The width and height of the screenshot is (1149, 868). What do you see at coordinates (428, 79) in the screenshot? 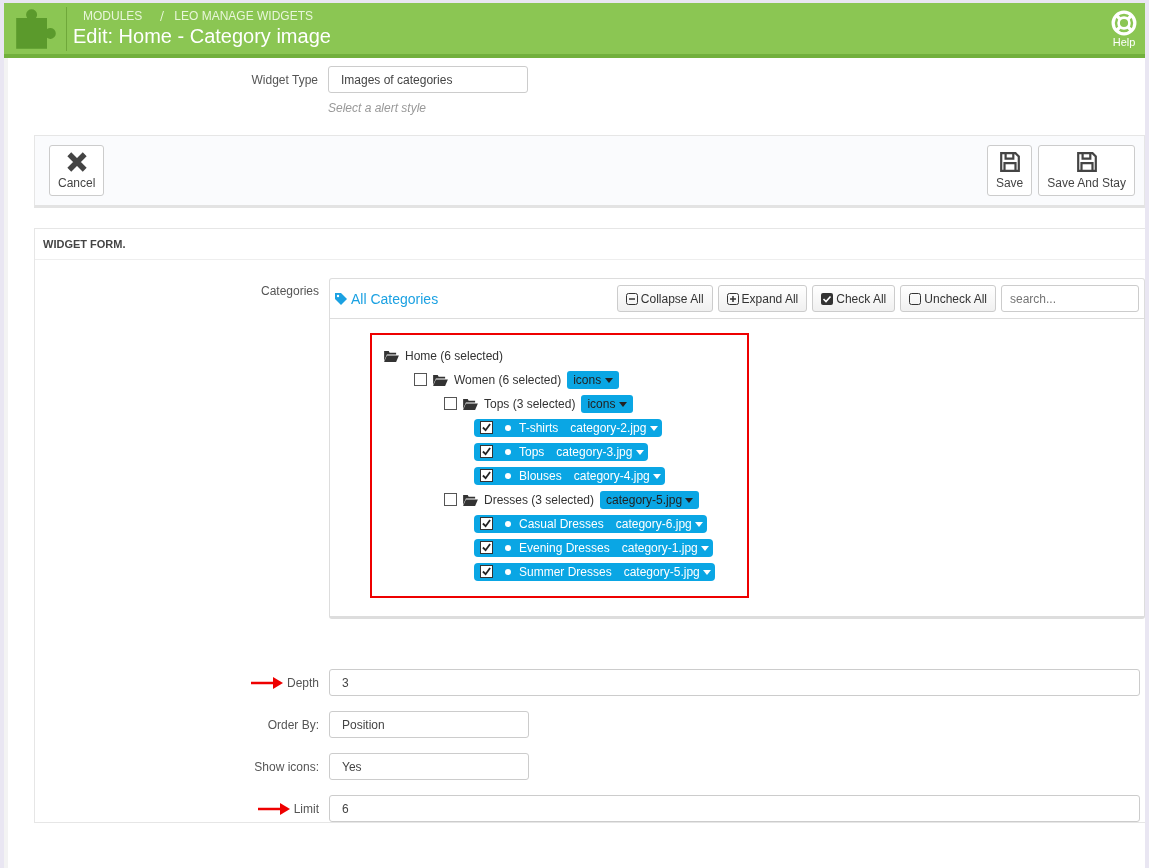
I see `widget-type-field: Images of categories` at bounding box center [428, 79].